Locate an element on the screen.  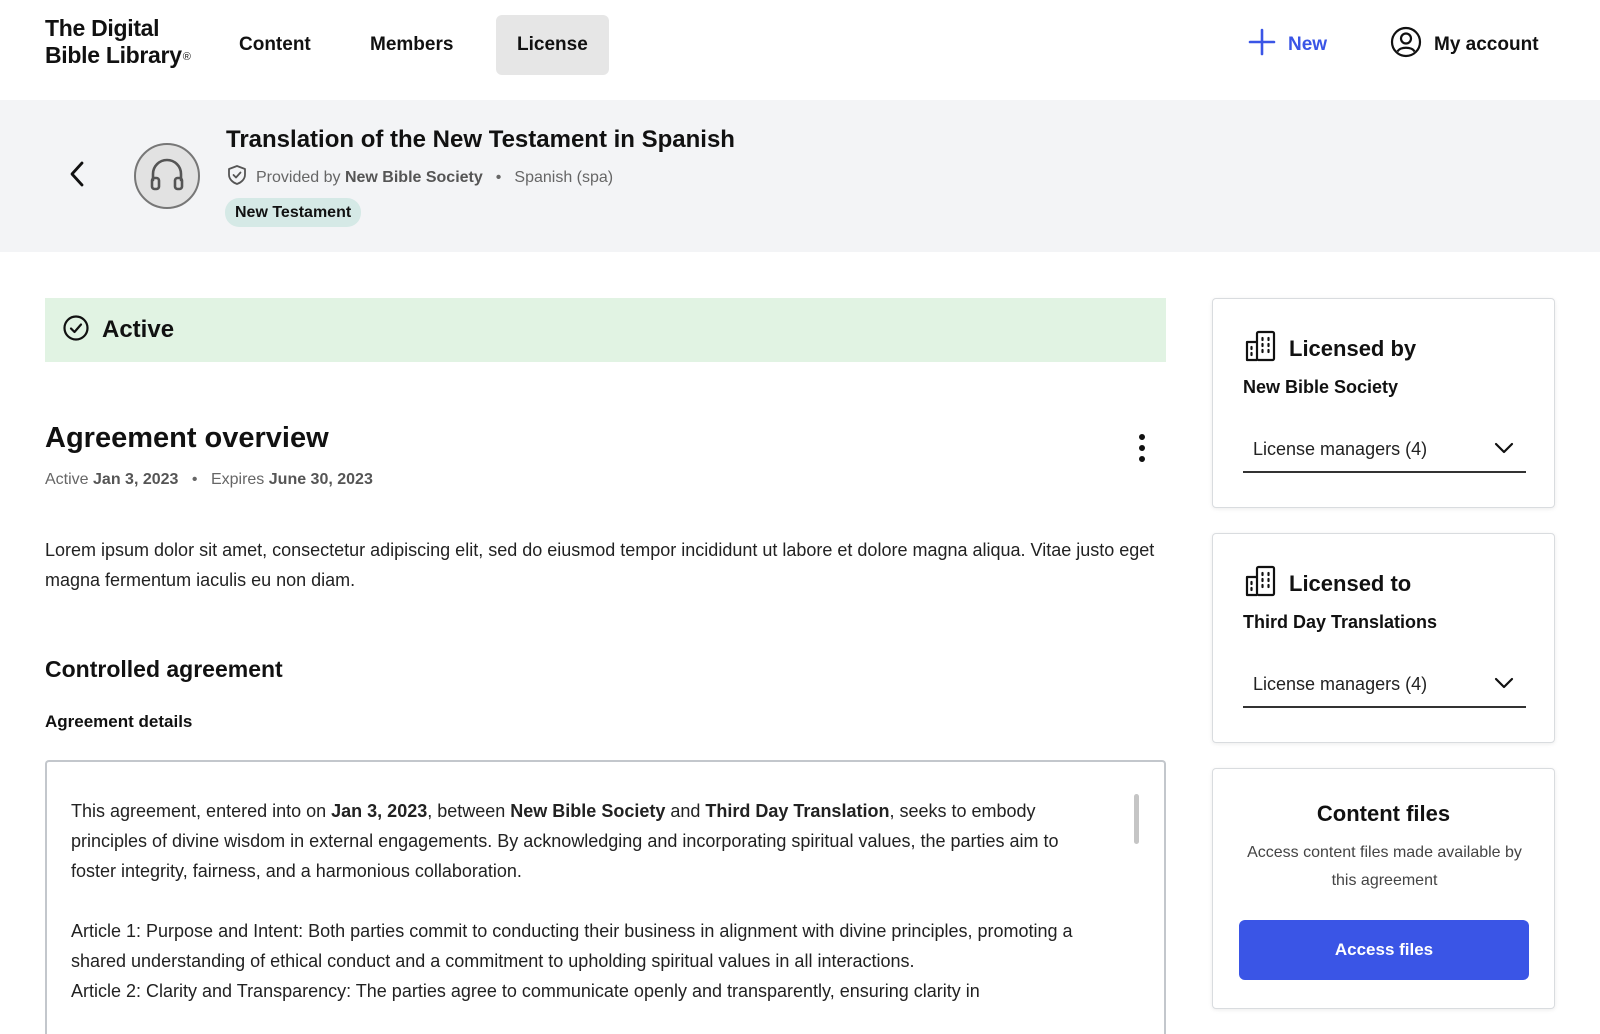
new-button: New is located at coordinates (1287, 45).